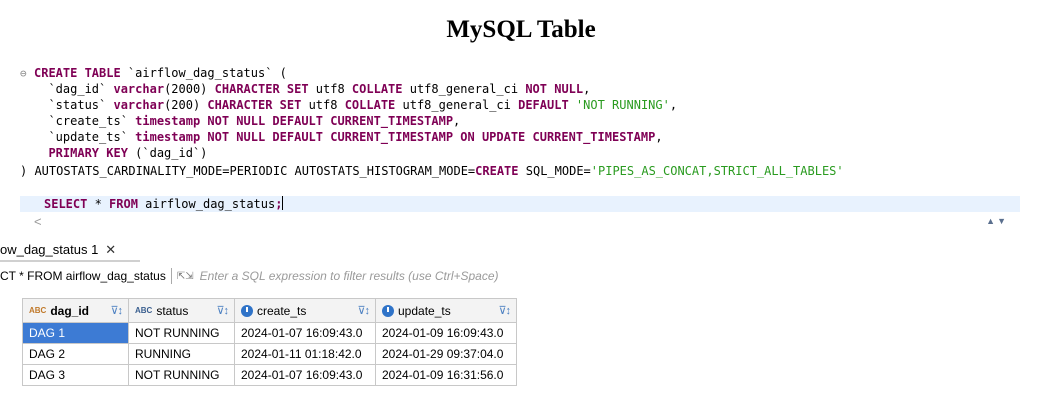 The width and height of the screenshot is (1042, 415). What do you see at coordinates (75, 354) in the screenshot?
I see `cell-dag-id: DAG 2` at bounding box center [75, 354].